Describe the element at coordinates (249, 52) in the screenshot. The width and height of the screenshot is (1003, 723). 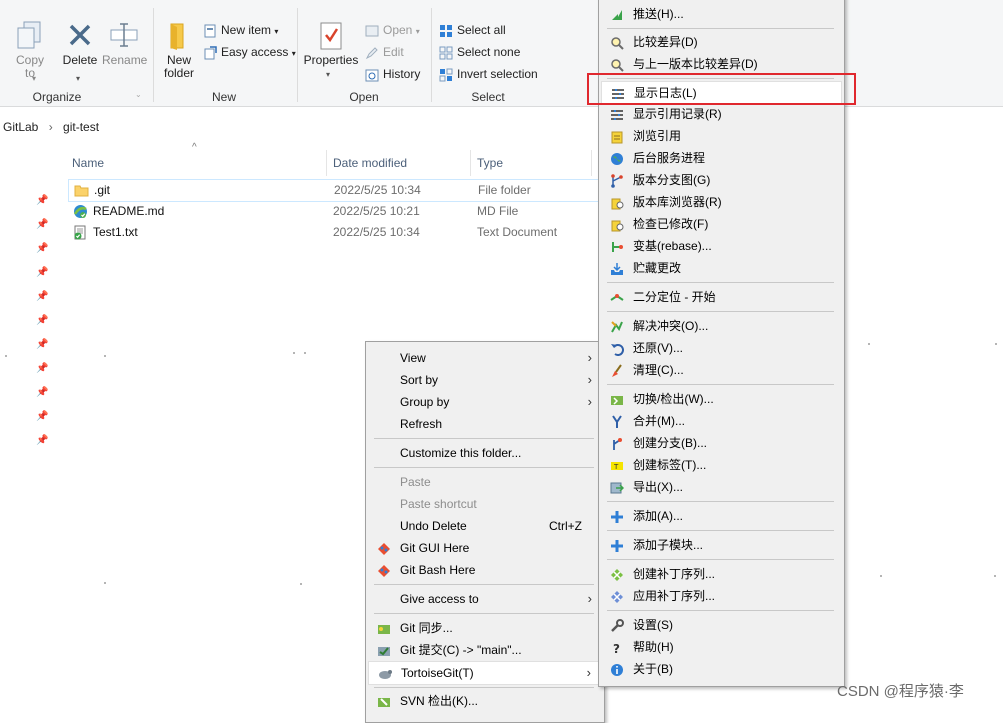
I see `easy-access-button: Easy access ▾` at that location.